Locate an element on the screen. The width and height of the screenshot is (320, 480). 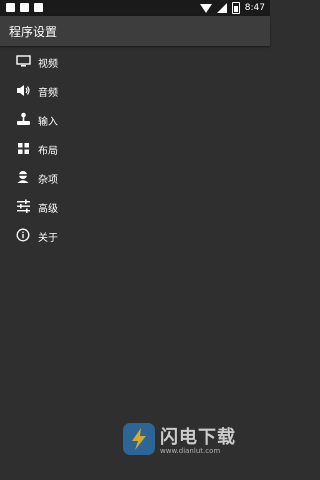
wifi-icon is located at coordinates (205, 8).